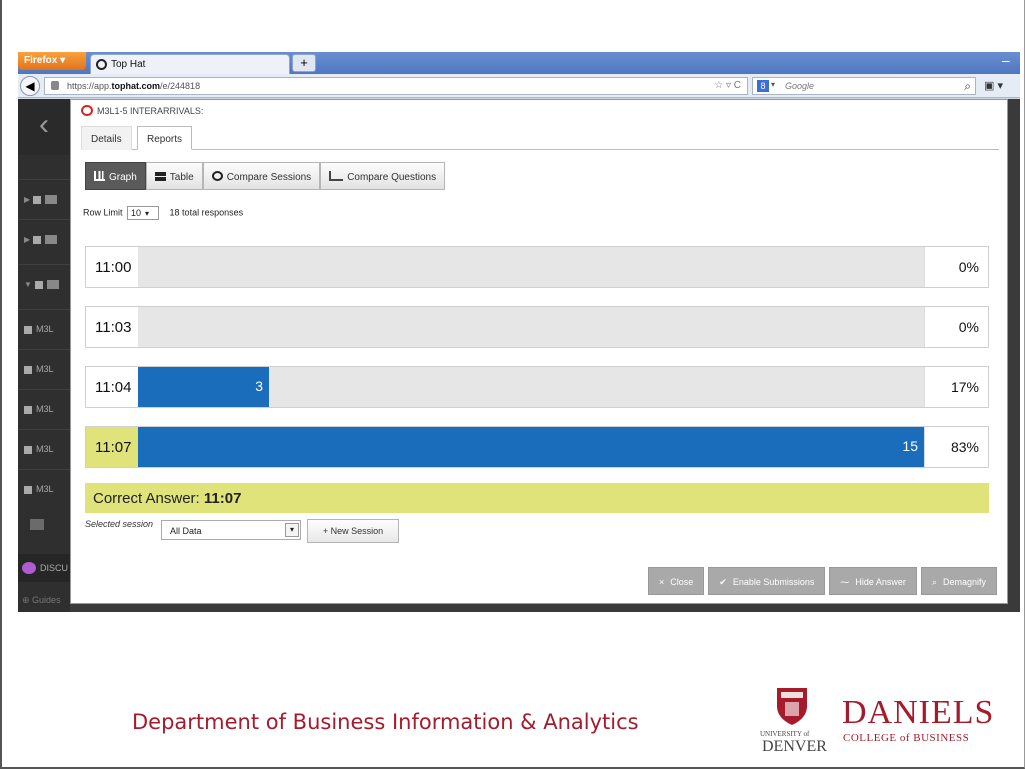  I want to click on bookmark-reload-icons: ☆ ▿ C, so click(727, 85).